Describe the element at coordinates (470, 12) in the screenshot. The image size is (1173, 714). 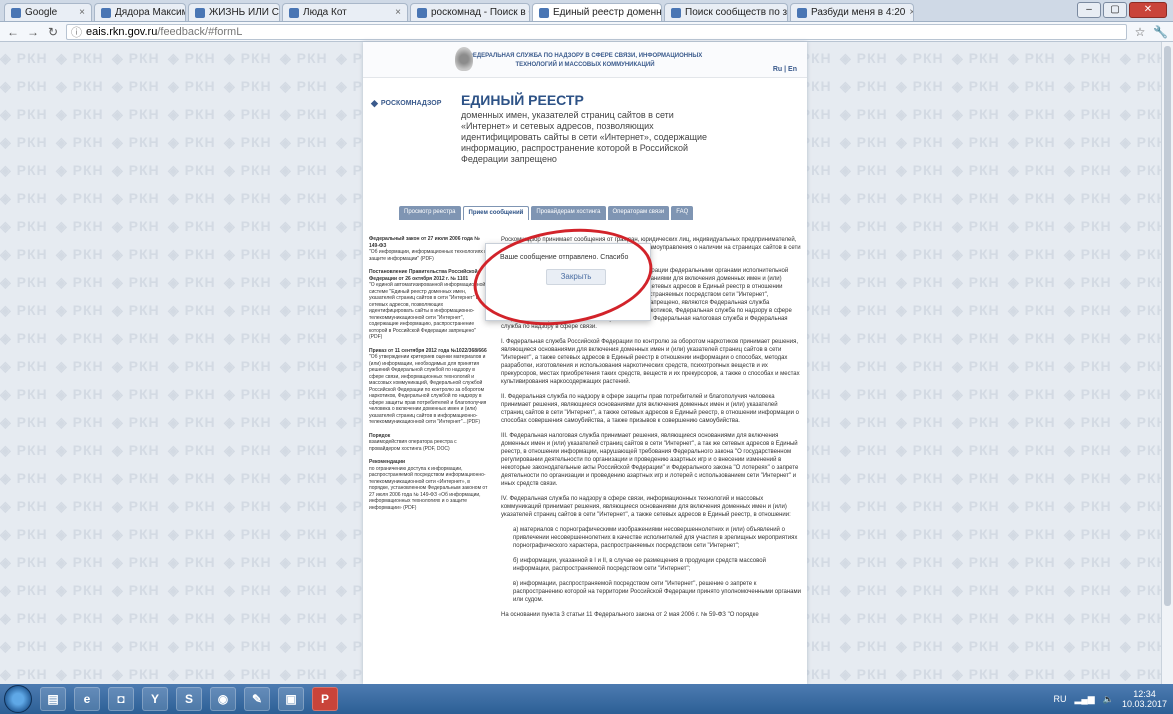
I see `browser-tab: роскомнад - Поиск в Goo×` at that location.